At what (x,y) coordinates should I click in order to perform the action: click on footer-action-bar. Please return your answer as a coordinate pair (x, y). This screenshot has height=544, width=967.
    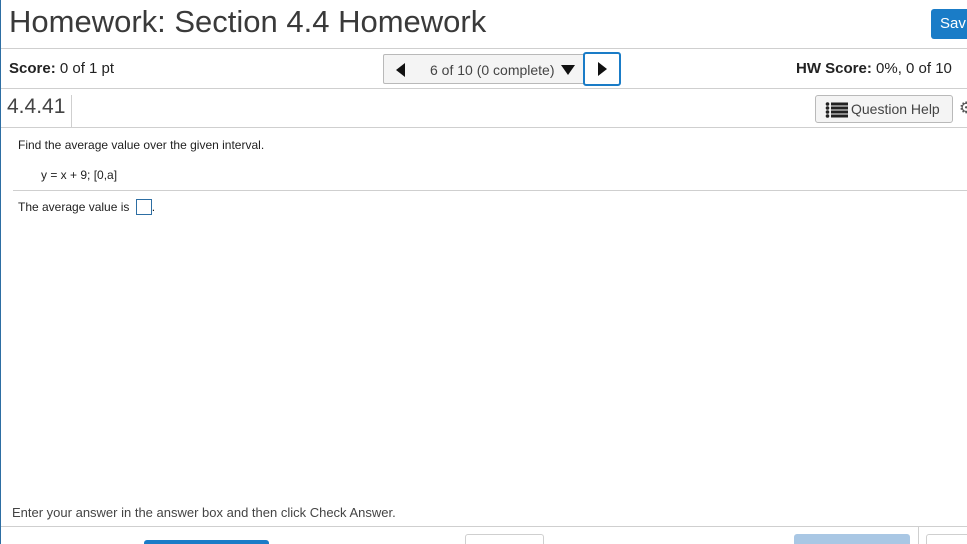
    Looking at the image, I should click on (484, 535).